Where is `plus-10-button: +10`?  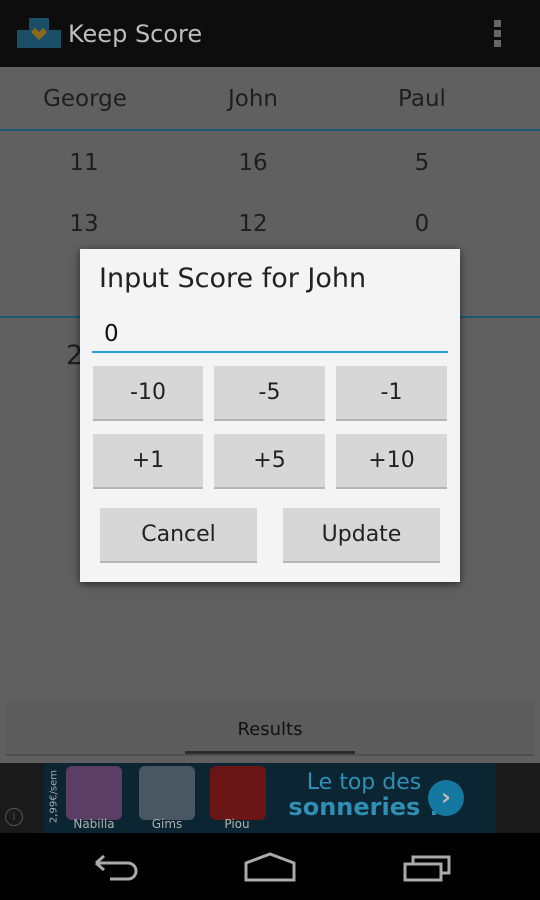 plus-10-button: +10 is located at coordinates (391, 461).